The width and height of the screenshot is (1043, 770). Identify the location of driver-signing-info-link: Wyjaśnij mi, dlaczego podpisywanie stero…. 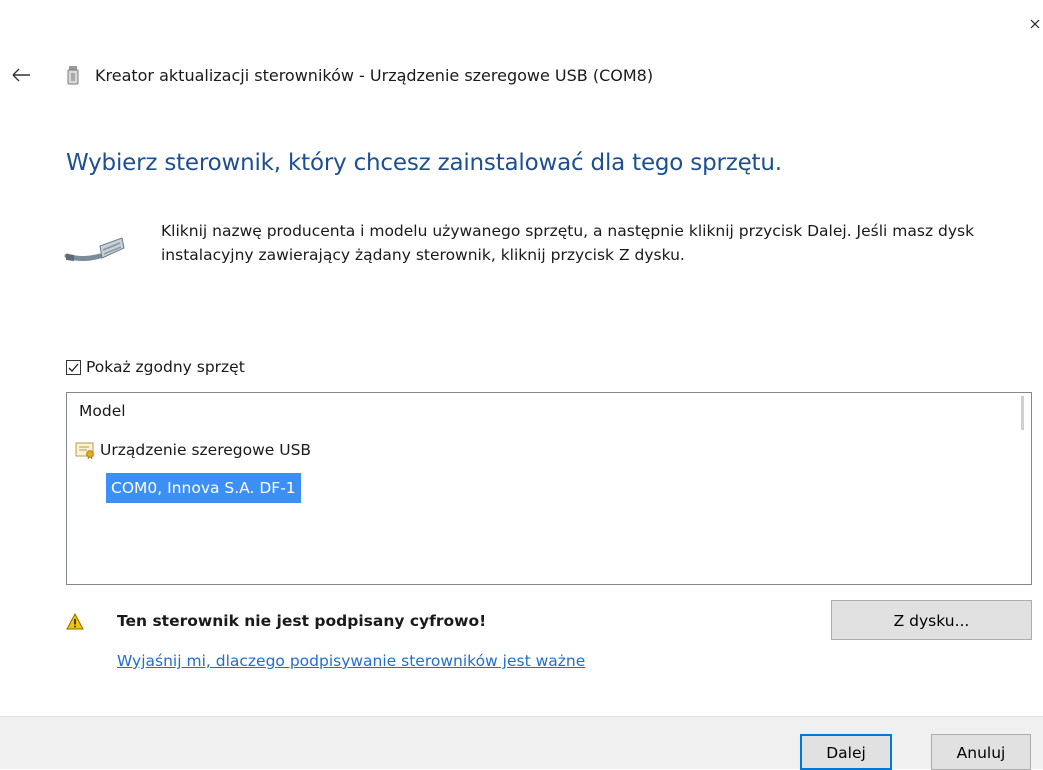
(351, 661).